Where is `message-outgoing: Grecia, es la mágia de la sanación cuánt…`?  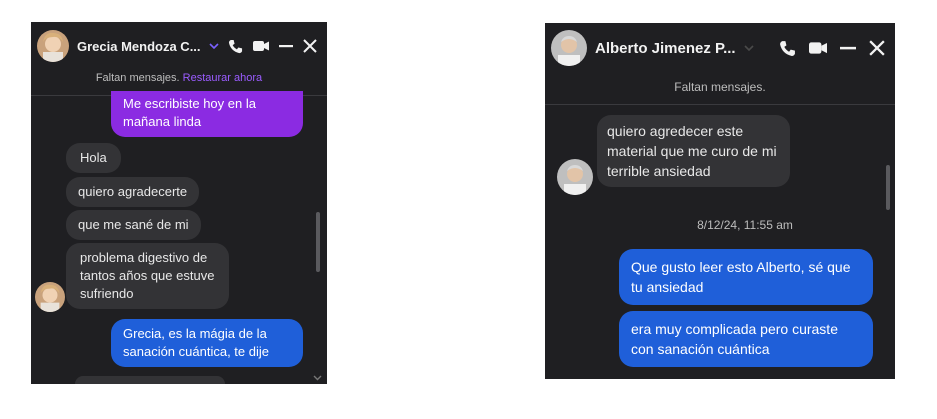
message-outgoing: Grecia, es la mágia de la sanación cuánt… is located at coordinates (207, 343).